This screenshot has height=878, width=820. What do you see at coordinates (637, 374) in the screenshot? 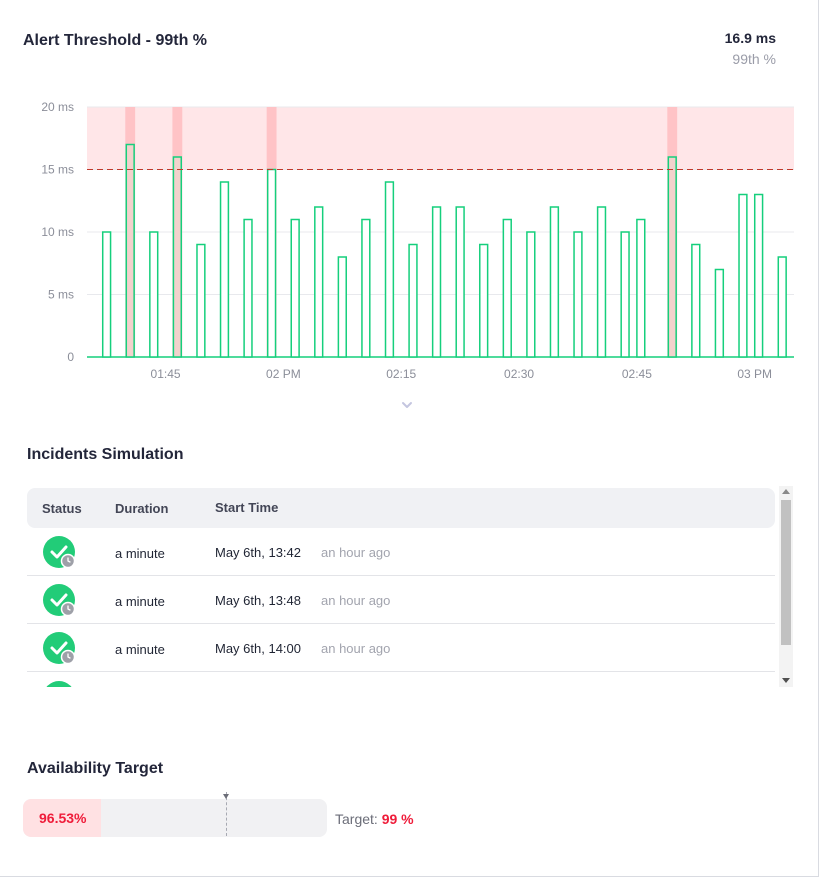
I see `x-tick-label: 02:45` at bounding box center [637, 374].